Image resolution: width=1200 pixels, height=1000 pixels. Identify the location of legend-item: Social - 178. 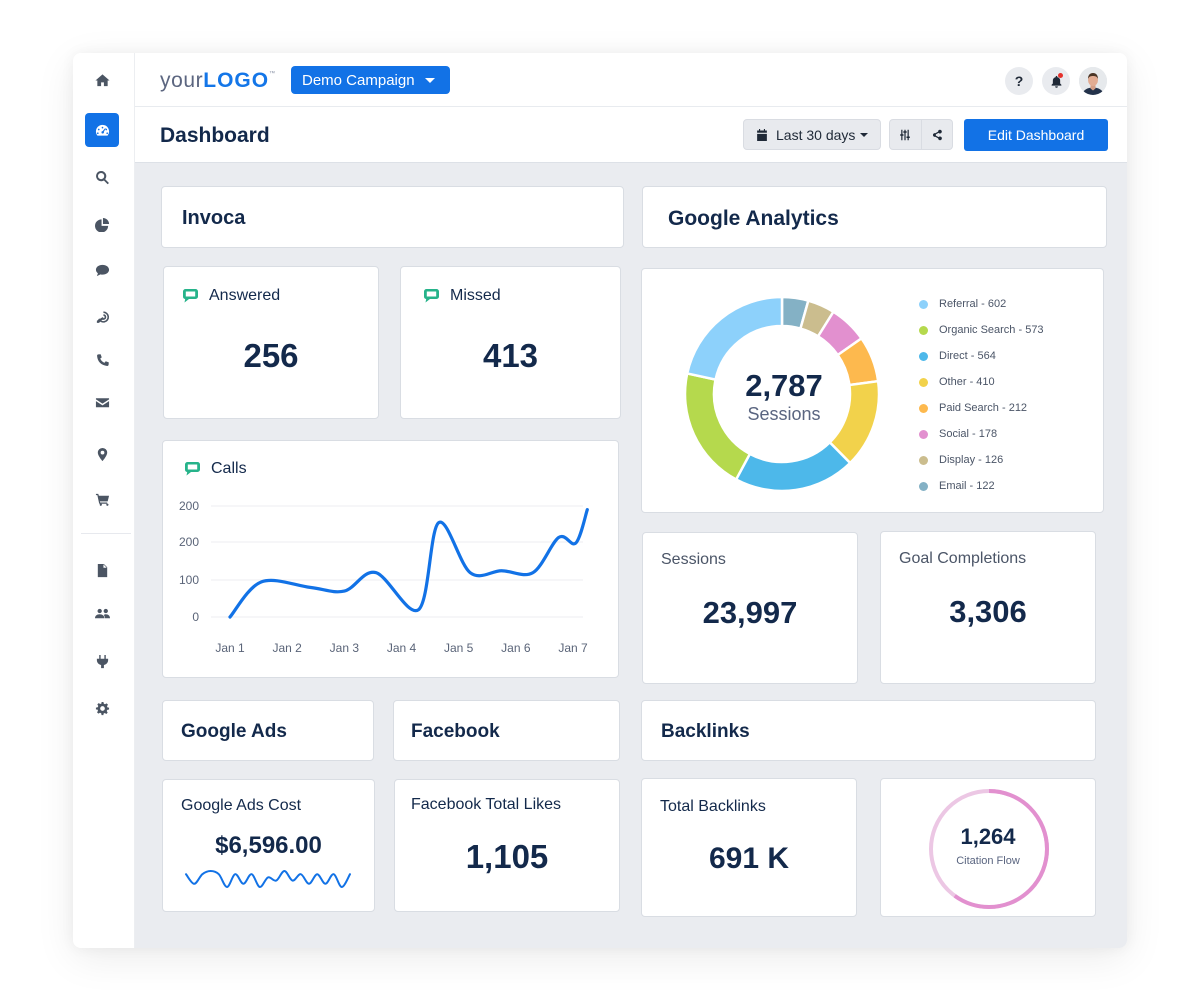
(981, 434).